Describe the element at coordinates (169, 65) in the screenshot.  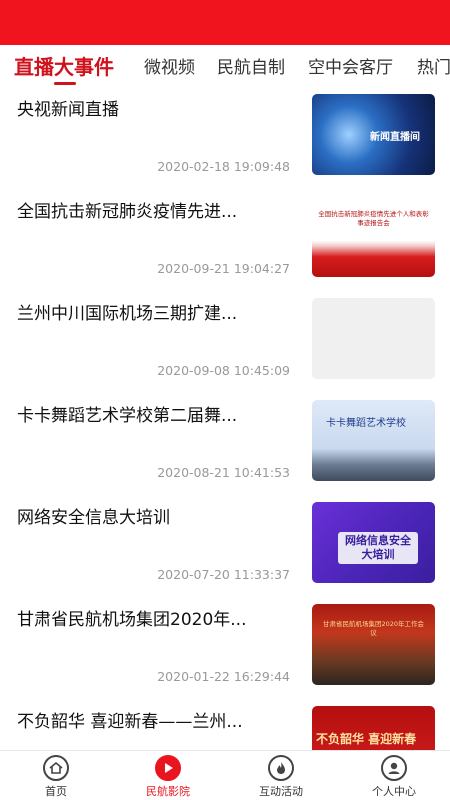
I see `tab-micro-video: 微视频` at that location.